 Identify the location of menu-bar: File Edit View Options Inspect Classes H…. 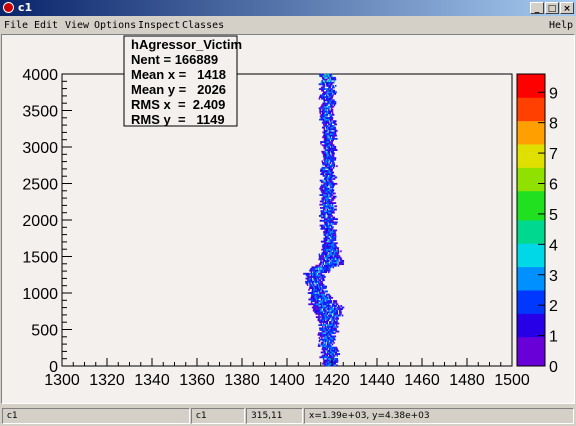
(288, 25).